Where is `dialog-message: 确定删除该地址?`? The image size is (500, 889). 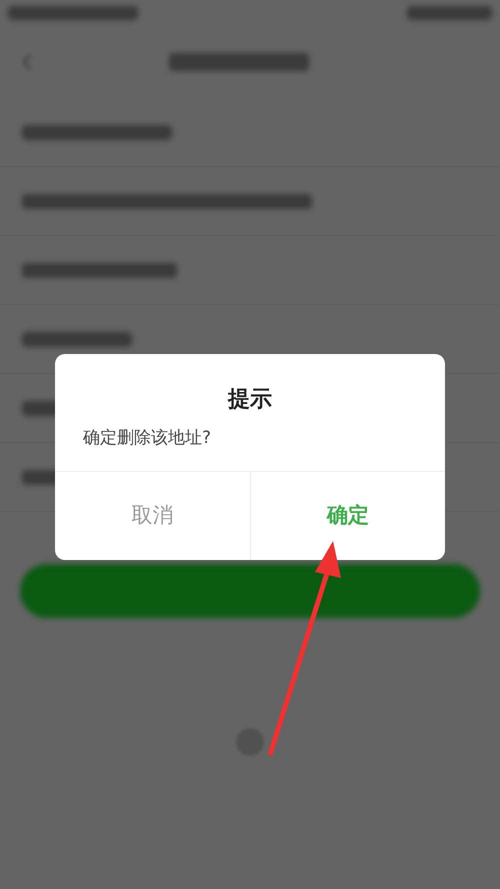 dialog-message: 确定删除该地址? is located at coordinates (147, 438).